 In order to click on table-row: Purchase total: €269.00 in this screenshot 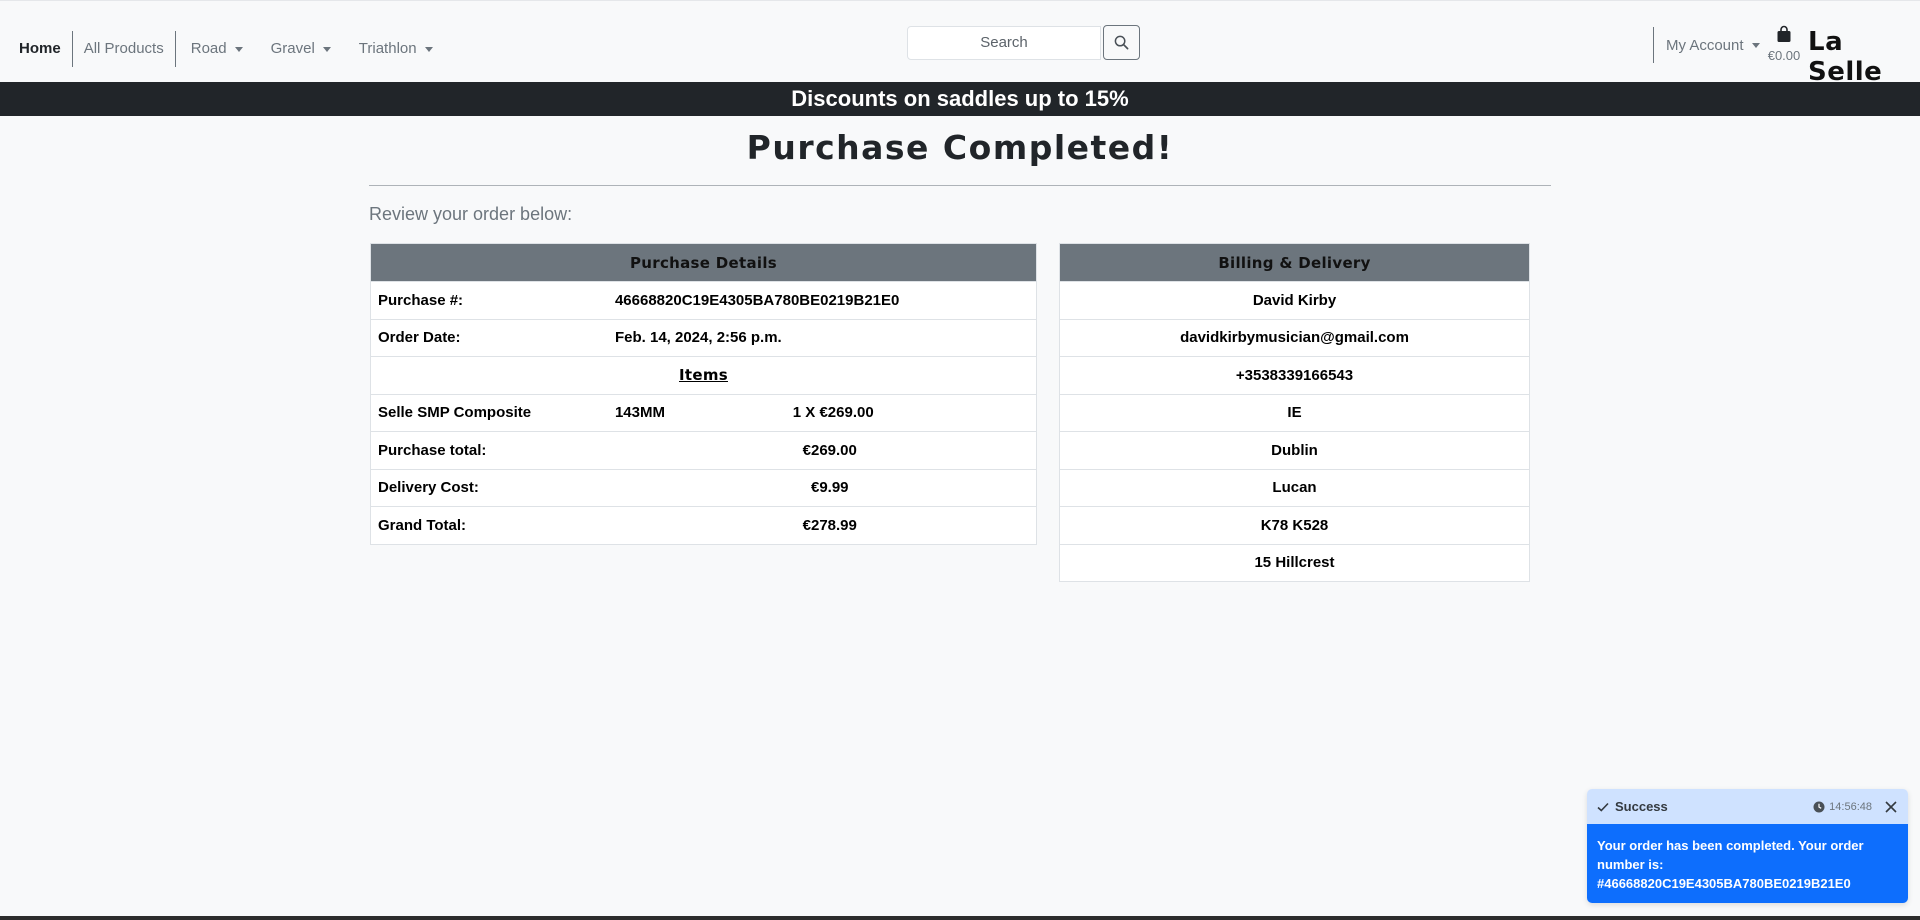, I will do `click(703, 450)`.